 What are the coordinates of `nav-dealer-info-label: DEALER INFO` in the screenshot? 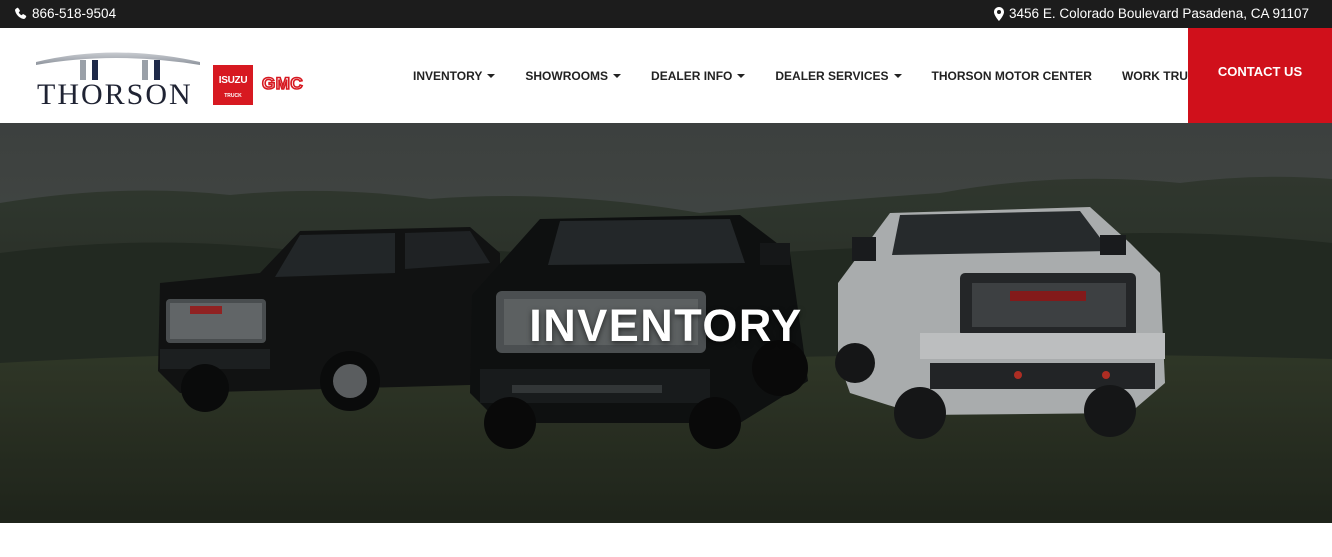 It's located at (692, 76).